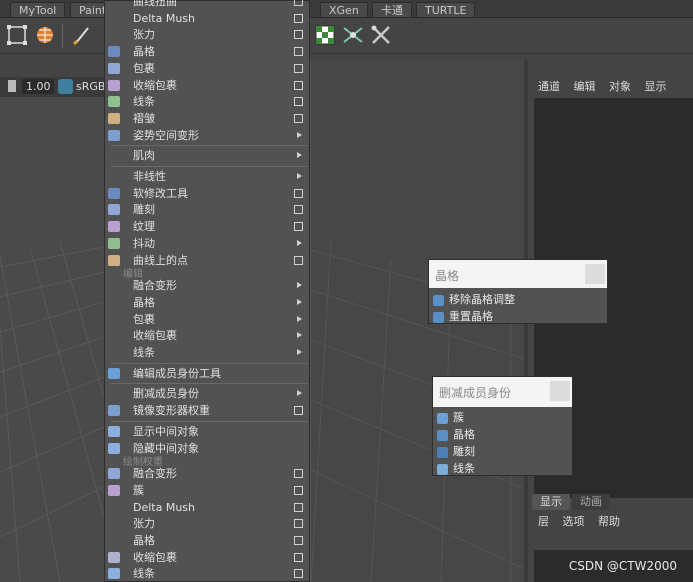 The height and width of the screenshot is (582, 693). What do you see at coordinates (12, 86) in the screenshot?
I see `exposure-icon` at bounding box center [12, 86].